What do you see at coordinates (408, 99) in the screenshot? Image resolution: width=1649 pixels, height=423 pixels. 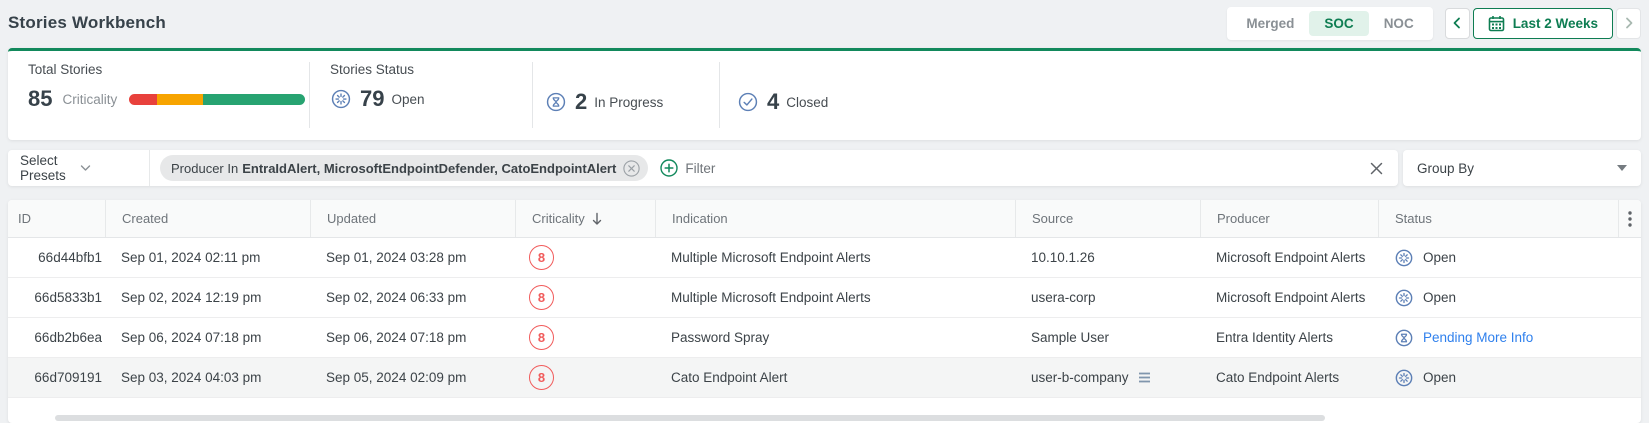 I see `open-label: Open` at bounding box center [408, 99].